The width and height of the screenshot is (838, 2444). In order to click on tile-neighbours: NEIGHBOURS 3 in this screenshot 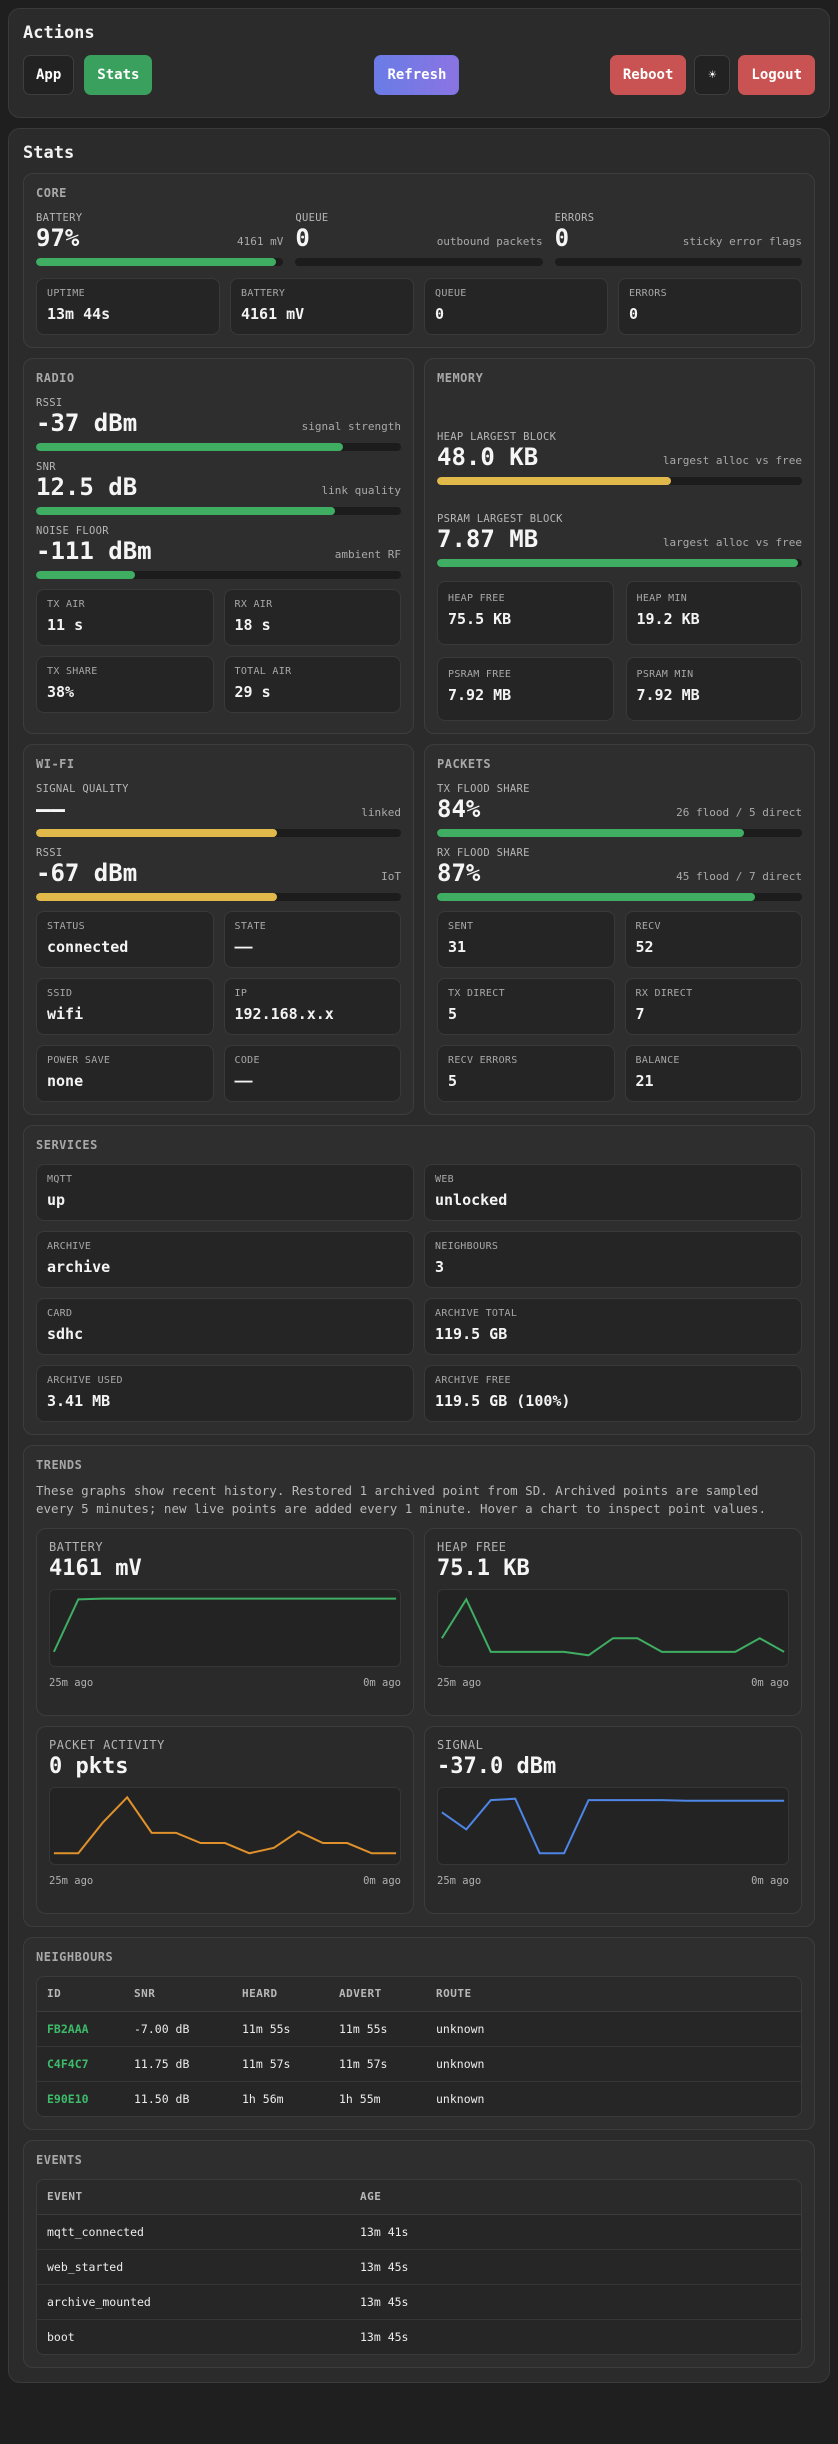, I will do `click(613, 1259)`.